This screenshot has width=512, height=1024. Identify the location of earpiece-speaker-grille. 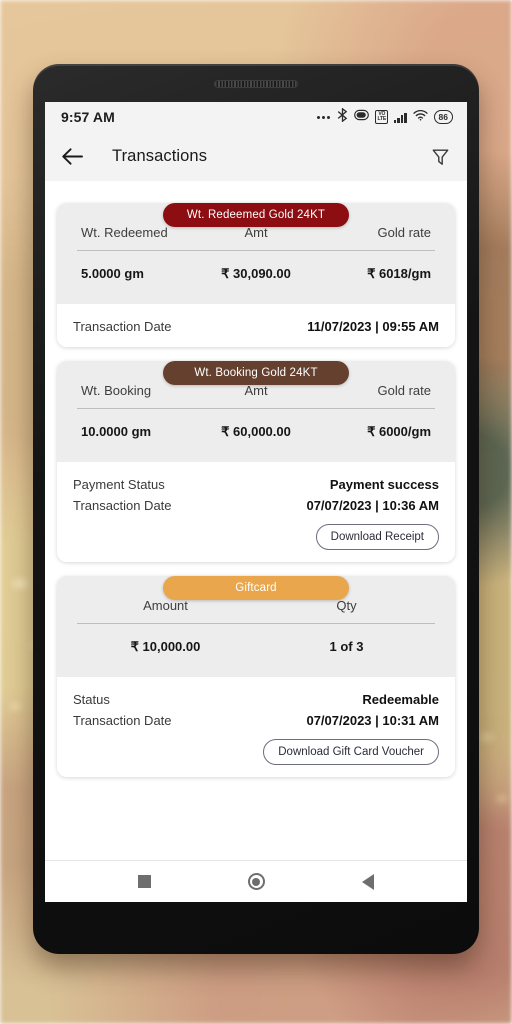
(256, 84).